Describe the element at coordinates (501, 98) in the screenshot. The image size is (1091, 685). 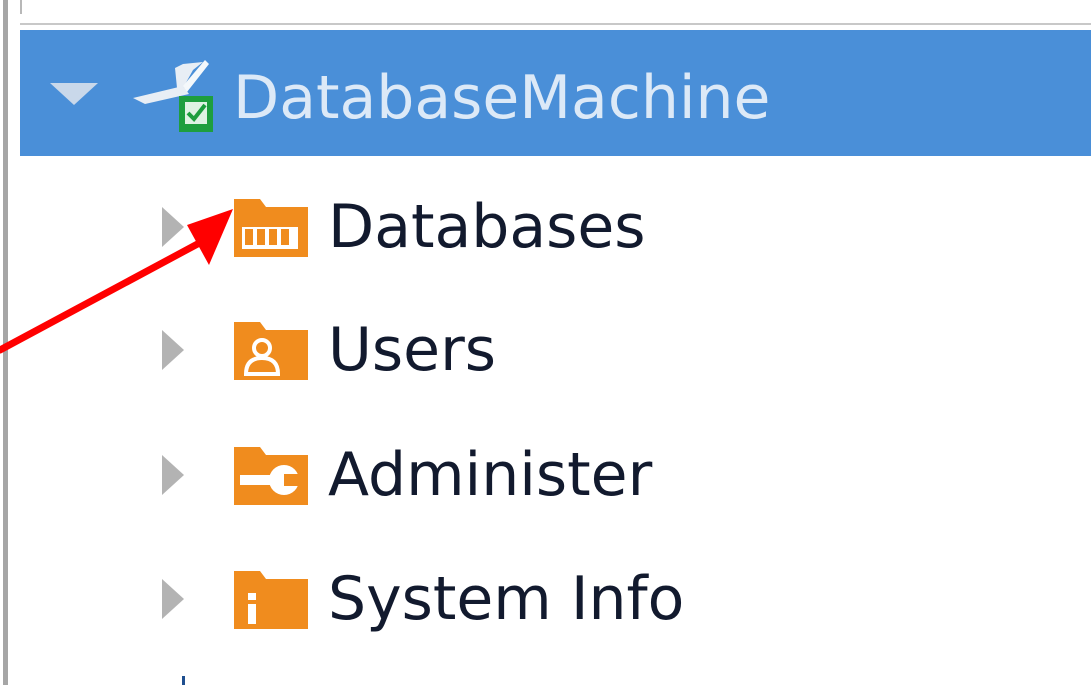
I see `tree-node-label-root: DatabaseMachine` at that location.